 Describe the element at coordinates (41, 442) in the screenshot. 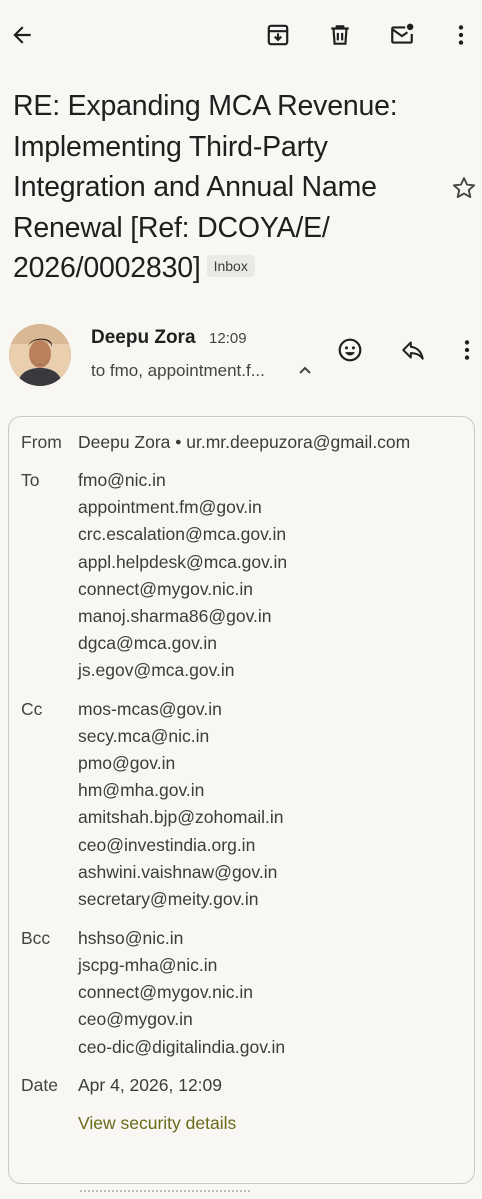

I see `from-label: From` at that location.